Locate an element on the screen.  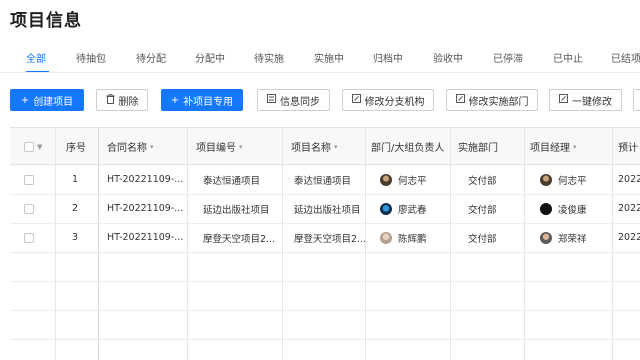
tab-pending-implement: 待实施 is located at coordinates (269, 57).